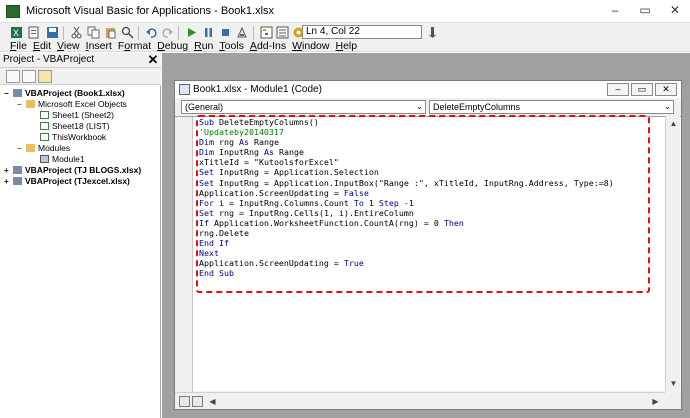 This screenshot has width=690, height=418. I want to click on toggle-folders-icon, so click(45, 76).